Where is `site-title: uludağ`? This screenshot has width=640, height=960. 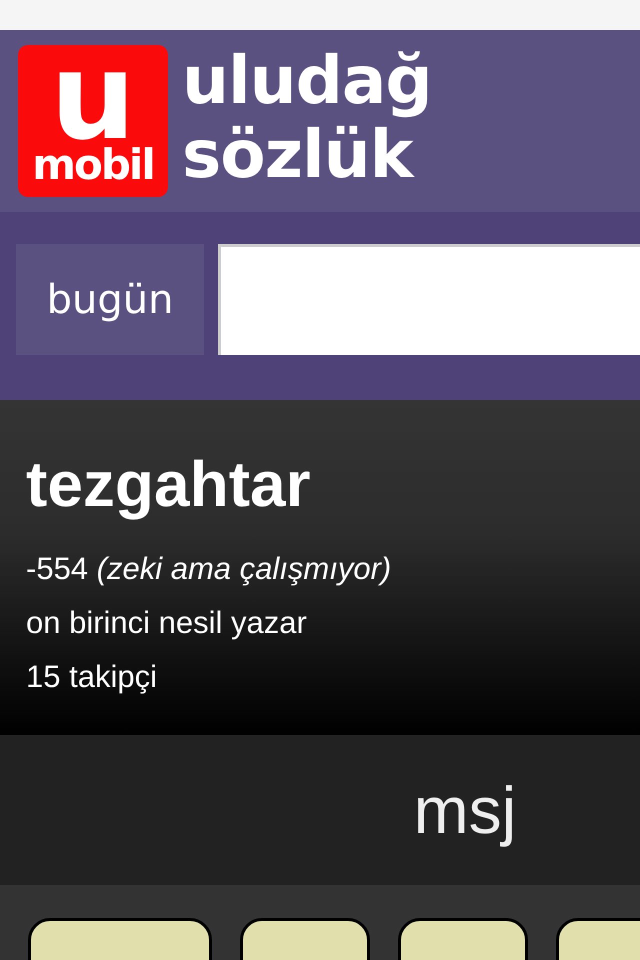 site-title: uludağ is located at coordinates (307, 81).